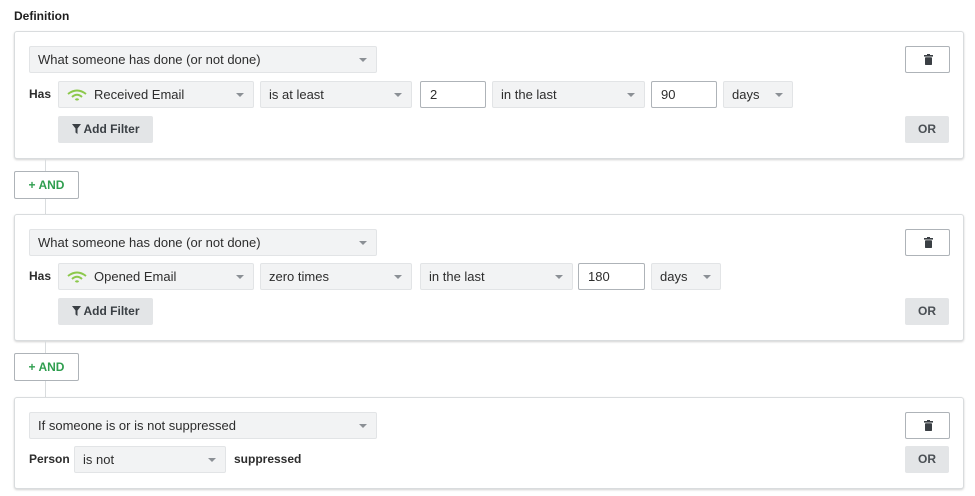  I want to click on count-value: 2, so click(434, 94).